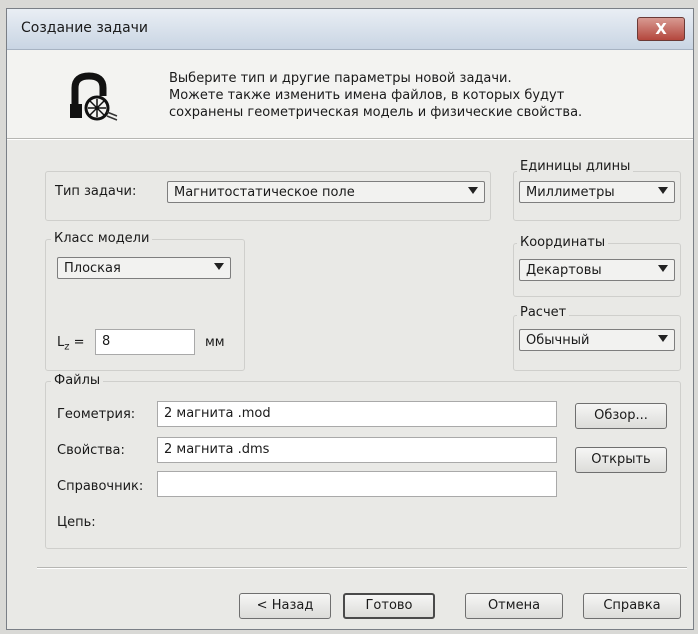  I want to click on model-class-label: Класс модели, so click(102, 238).